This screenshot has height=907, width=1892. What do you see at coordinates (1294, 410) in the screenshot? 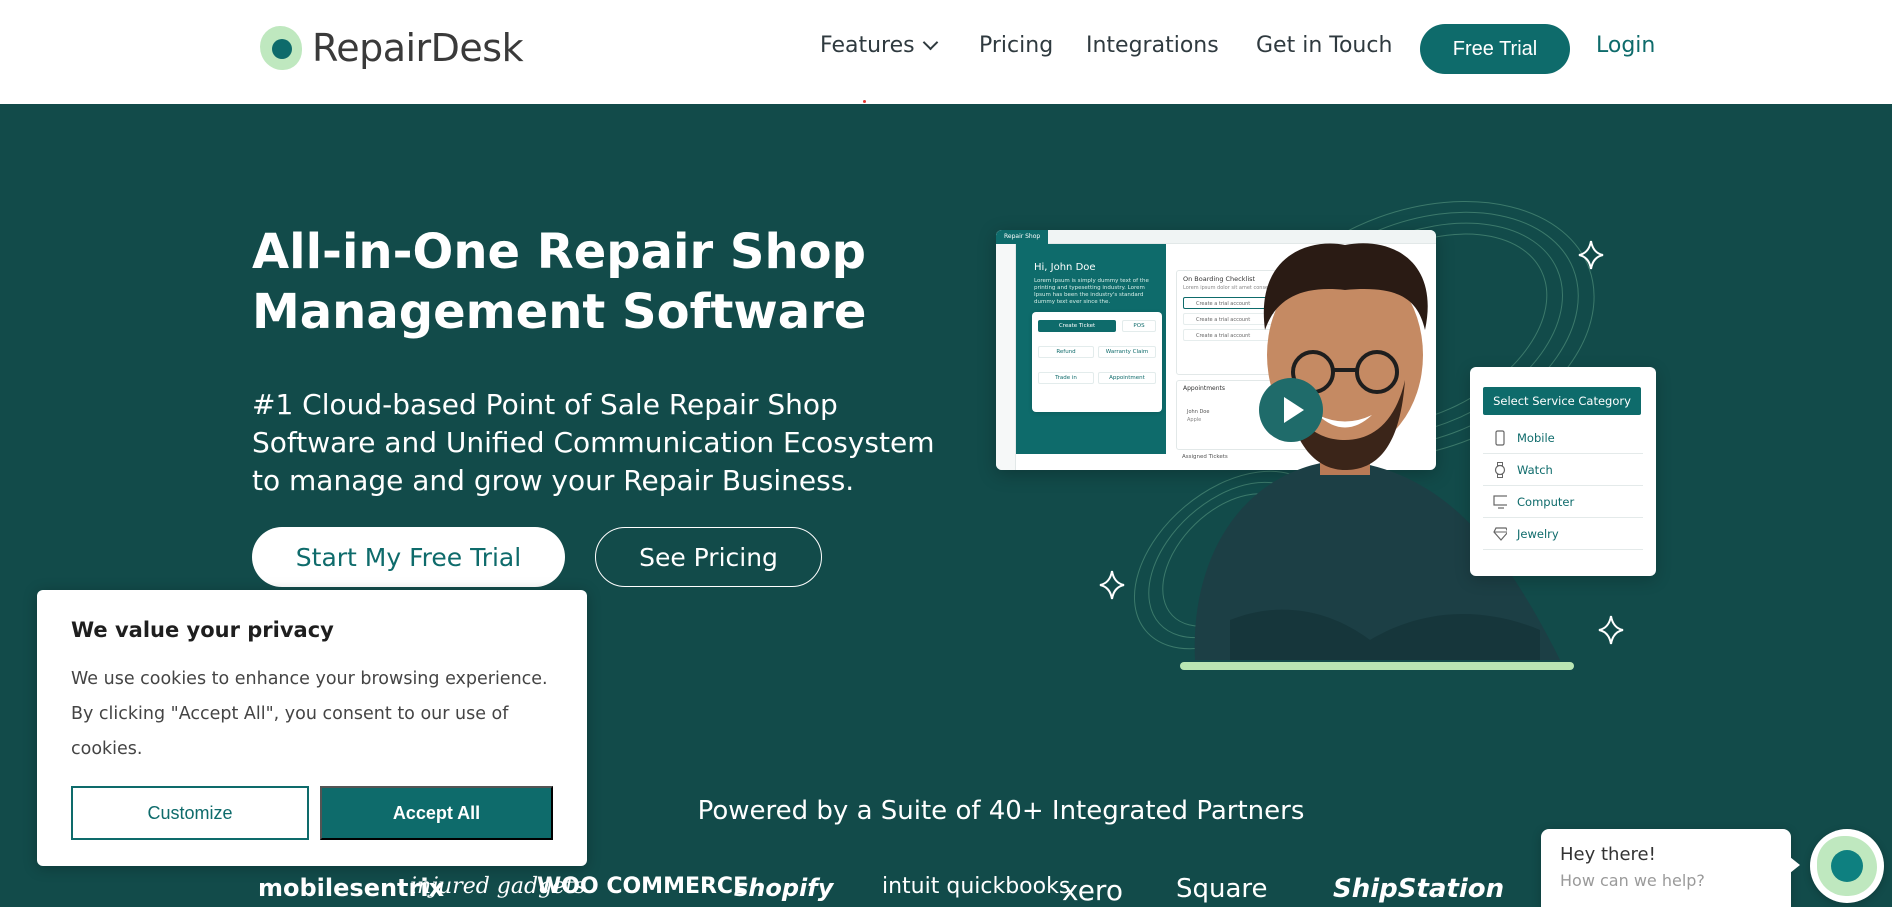
I see `play-icon` at bounding box center [1294, 410].